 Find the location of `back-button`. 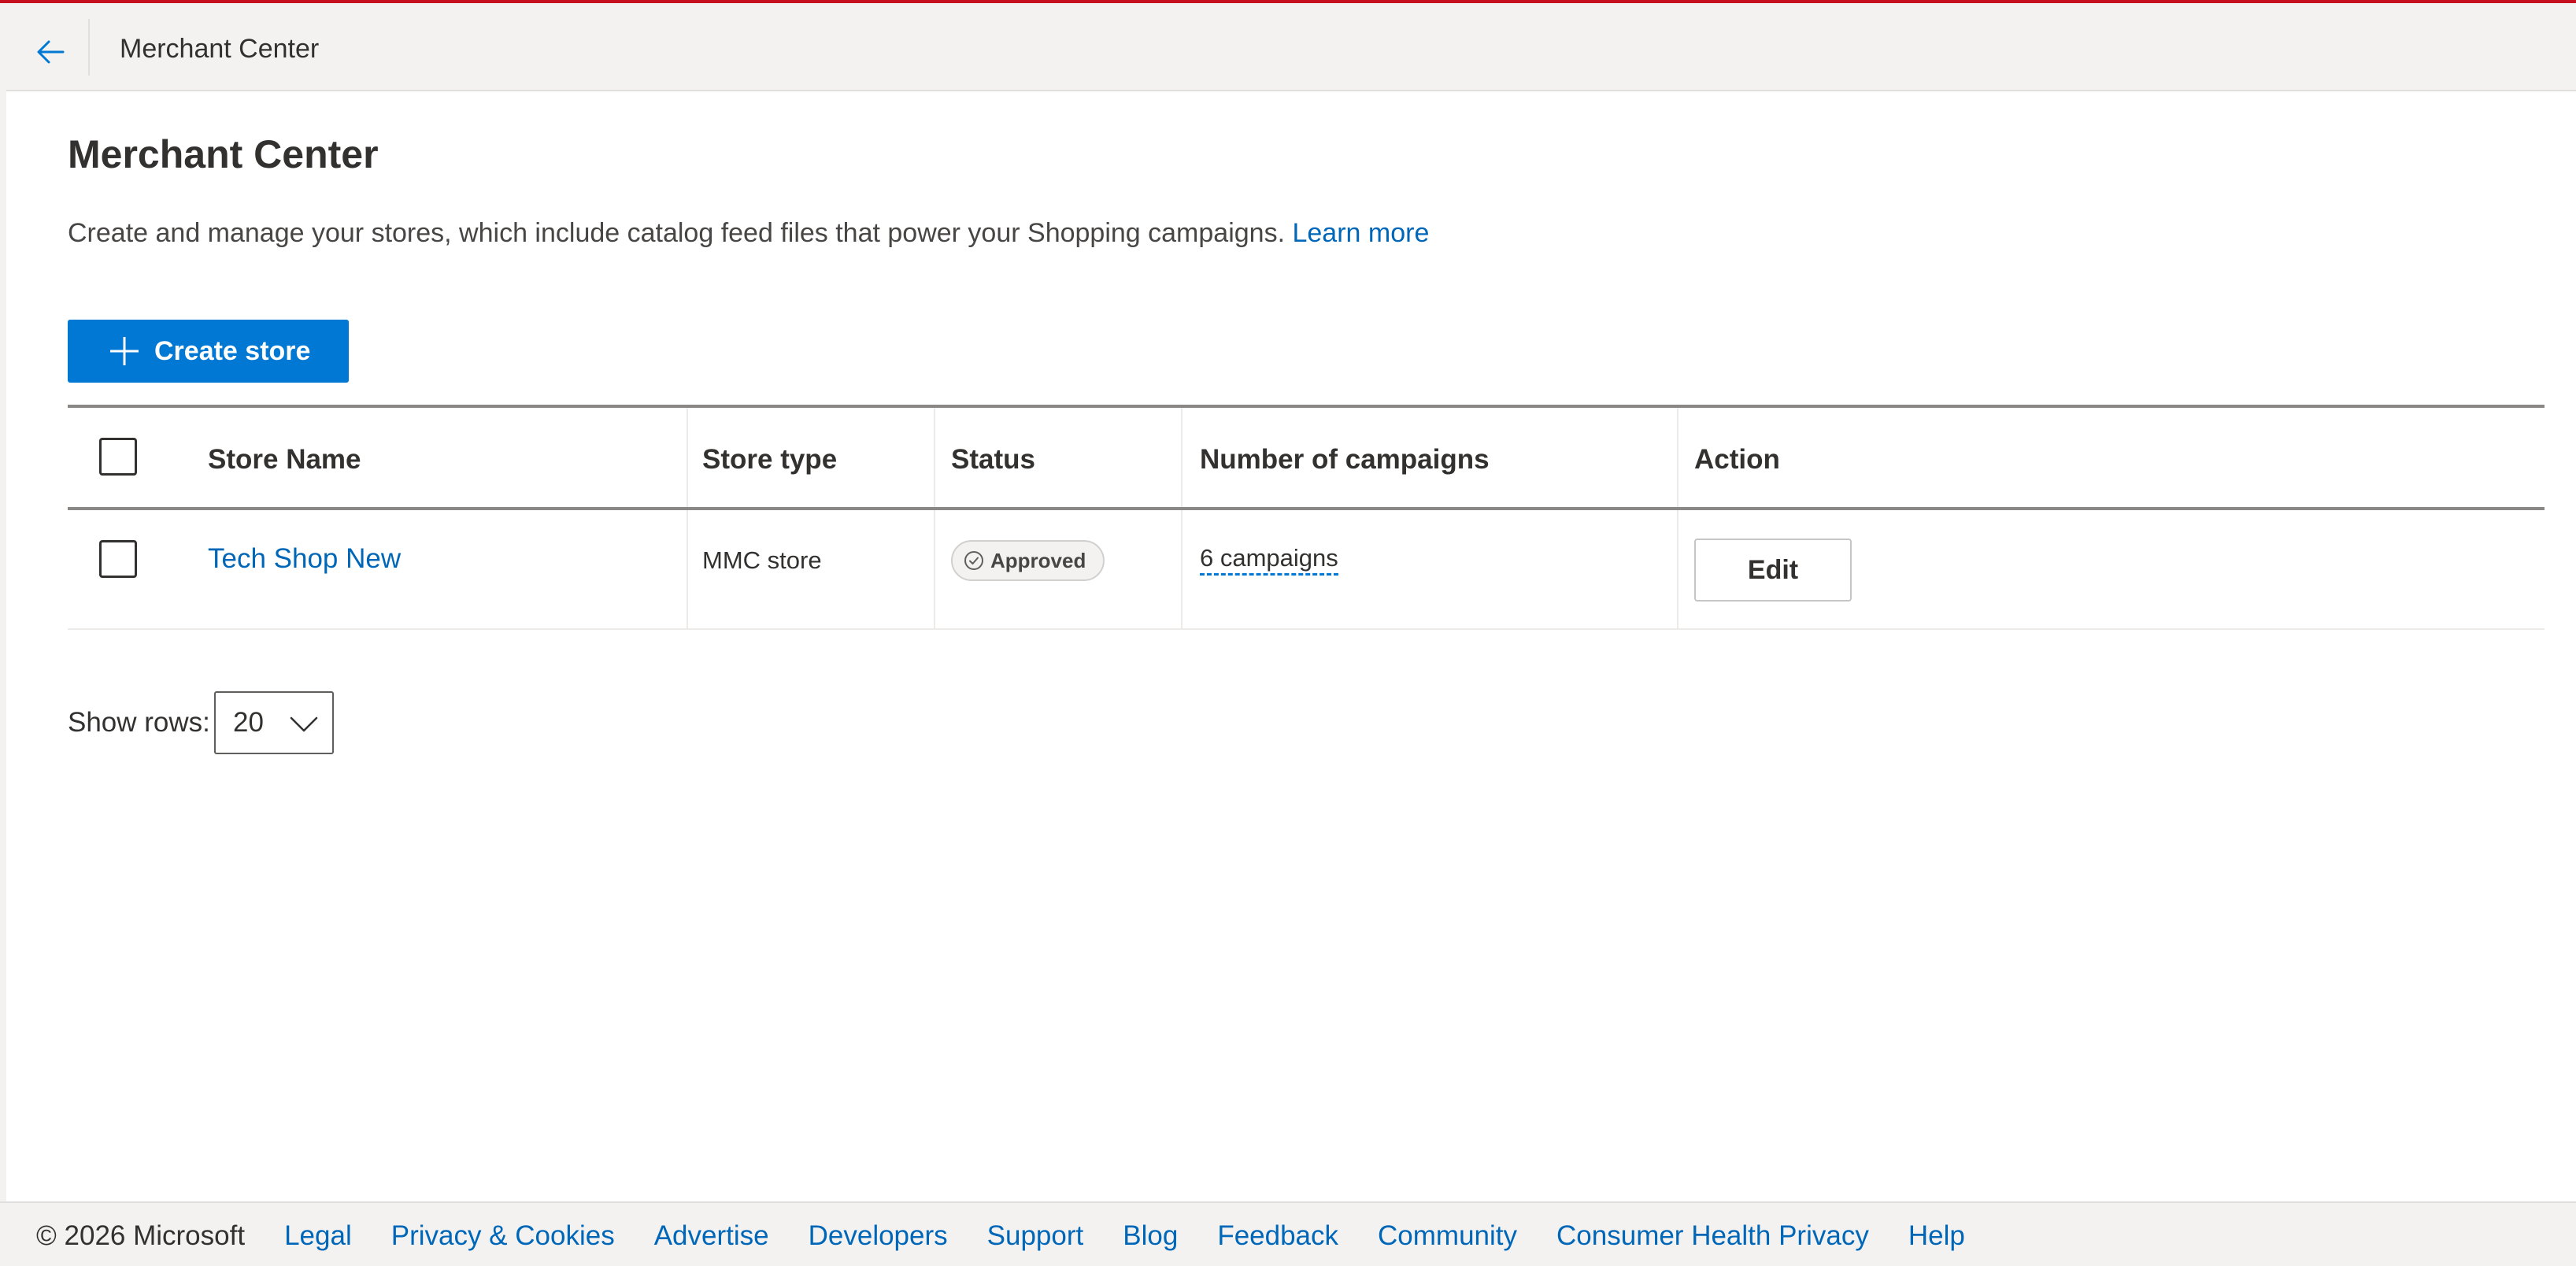

back-button is located at coordinates (50, 52).